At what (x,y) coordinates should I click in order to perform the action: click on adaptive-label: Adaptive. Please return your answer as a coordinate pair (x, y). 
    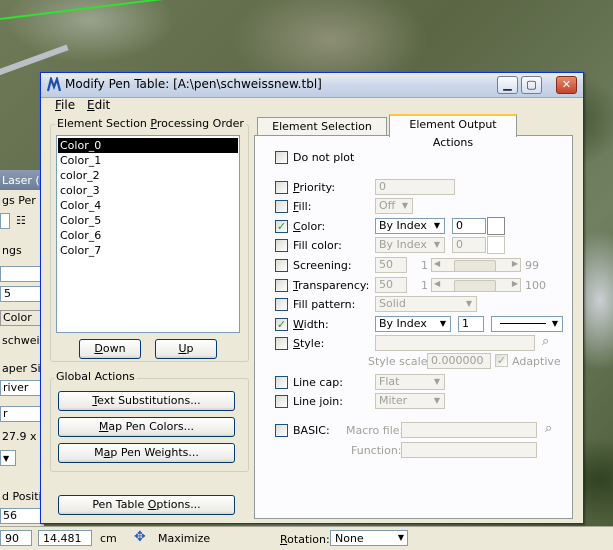
    Looking at the image, I should click on (536, 361).